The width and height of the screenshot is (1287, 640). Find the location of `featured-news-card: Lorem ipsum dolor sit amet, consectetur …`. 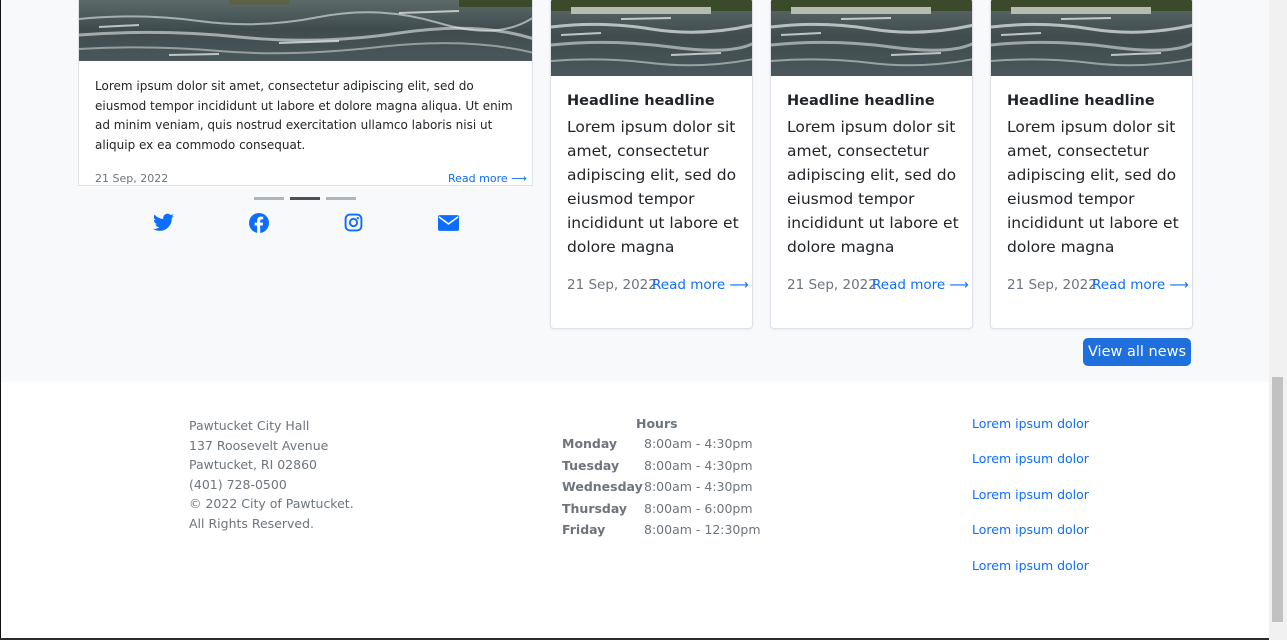

featured-news-card: Lorem ipsum dolor sit amet, consectetur … is located at coordinates (305, 93).